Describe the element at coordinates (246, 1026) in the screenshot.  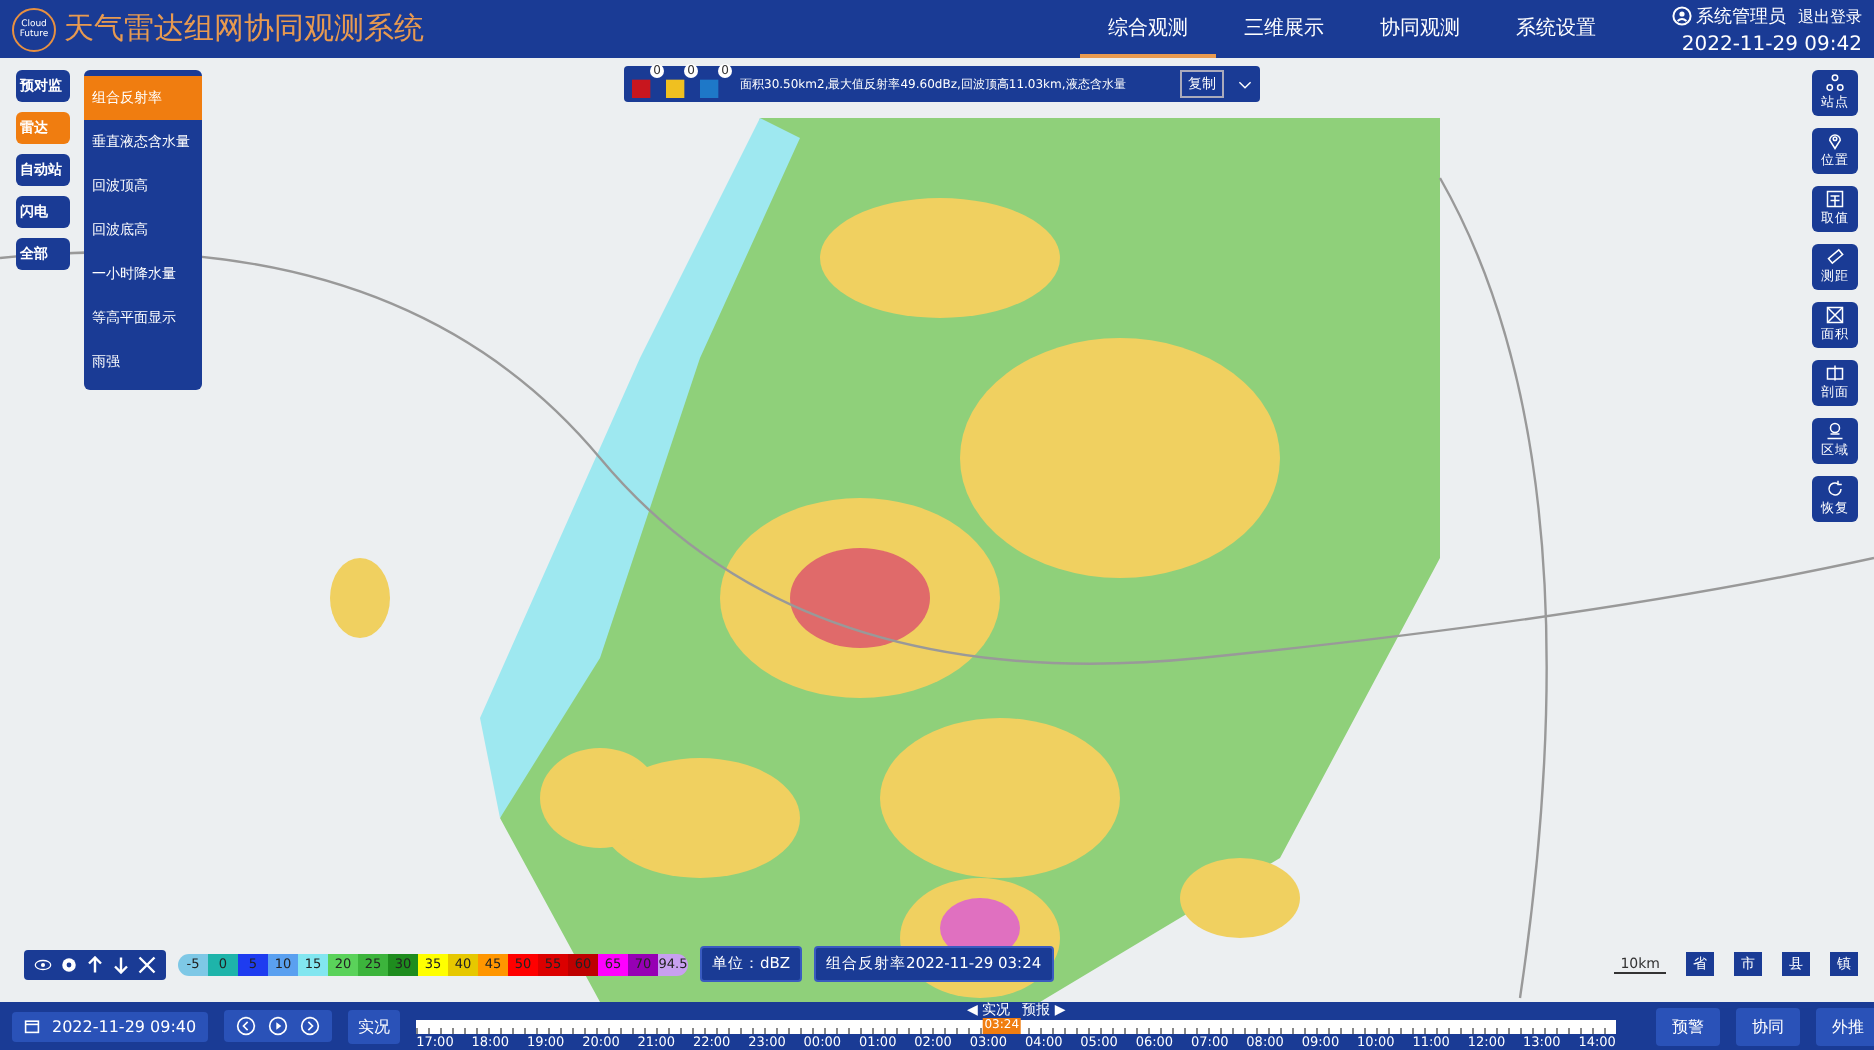
I see `previous-icon` at that location.